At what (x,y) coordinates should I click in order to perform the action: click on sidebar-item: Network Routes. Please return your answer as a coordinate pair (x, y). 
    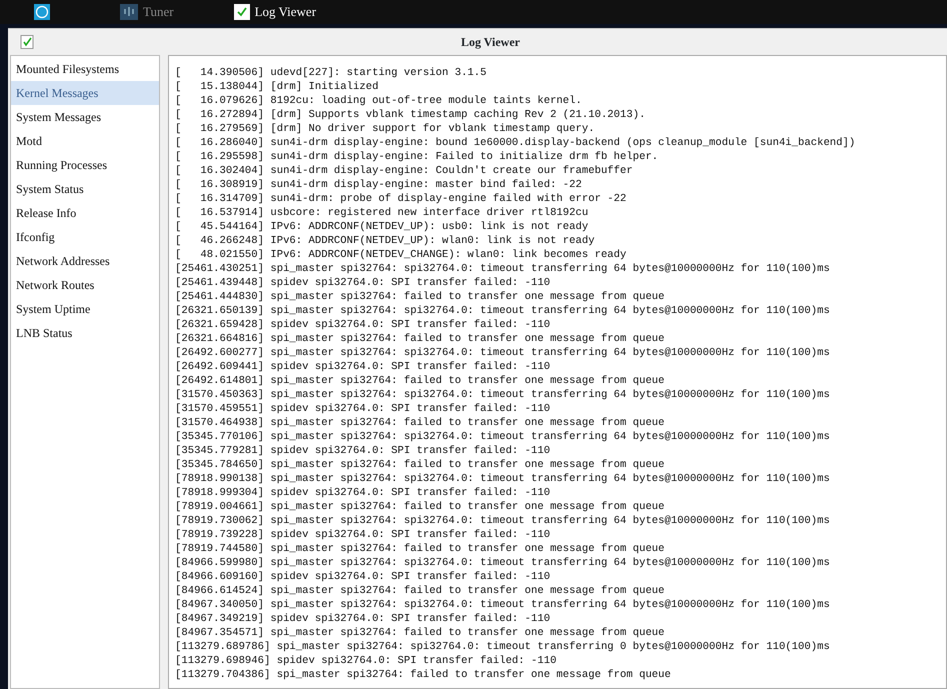
    Looking at the image, I should click on (85, 285).